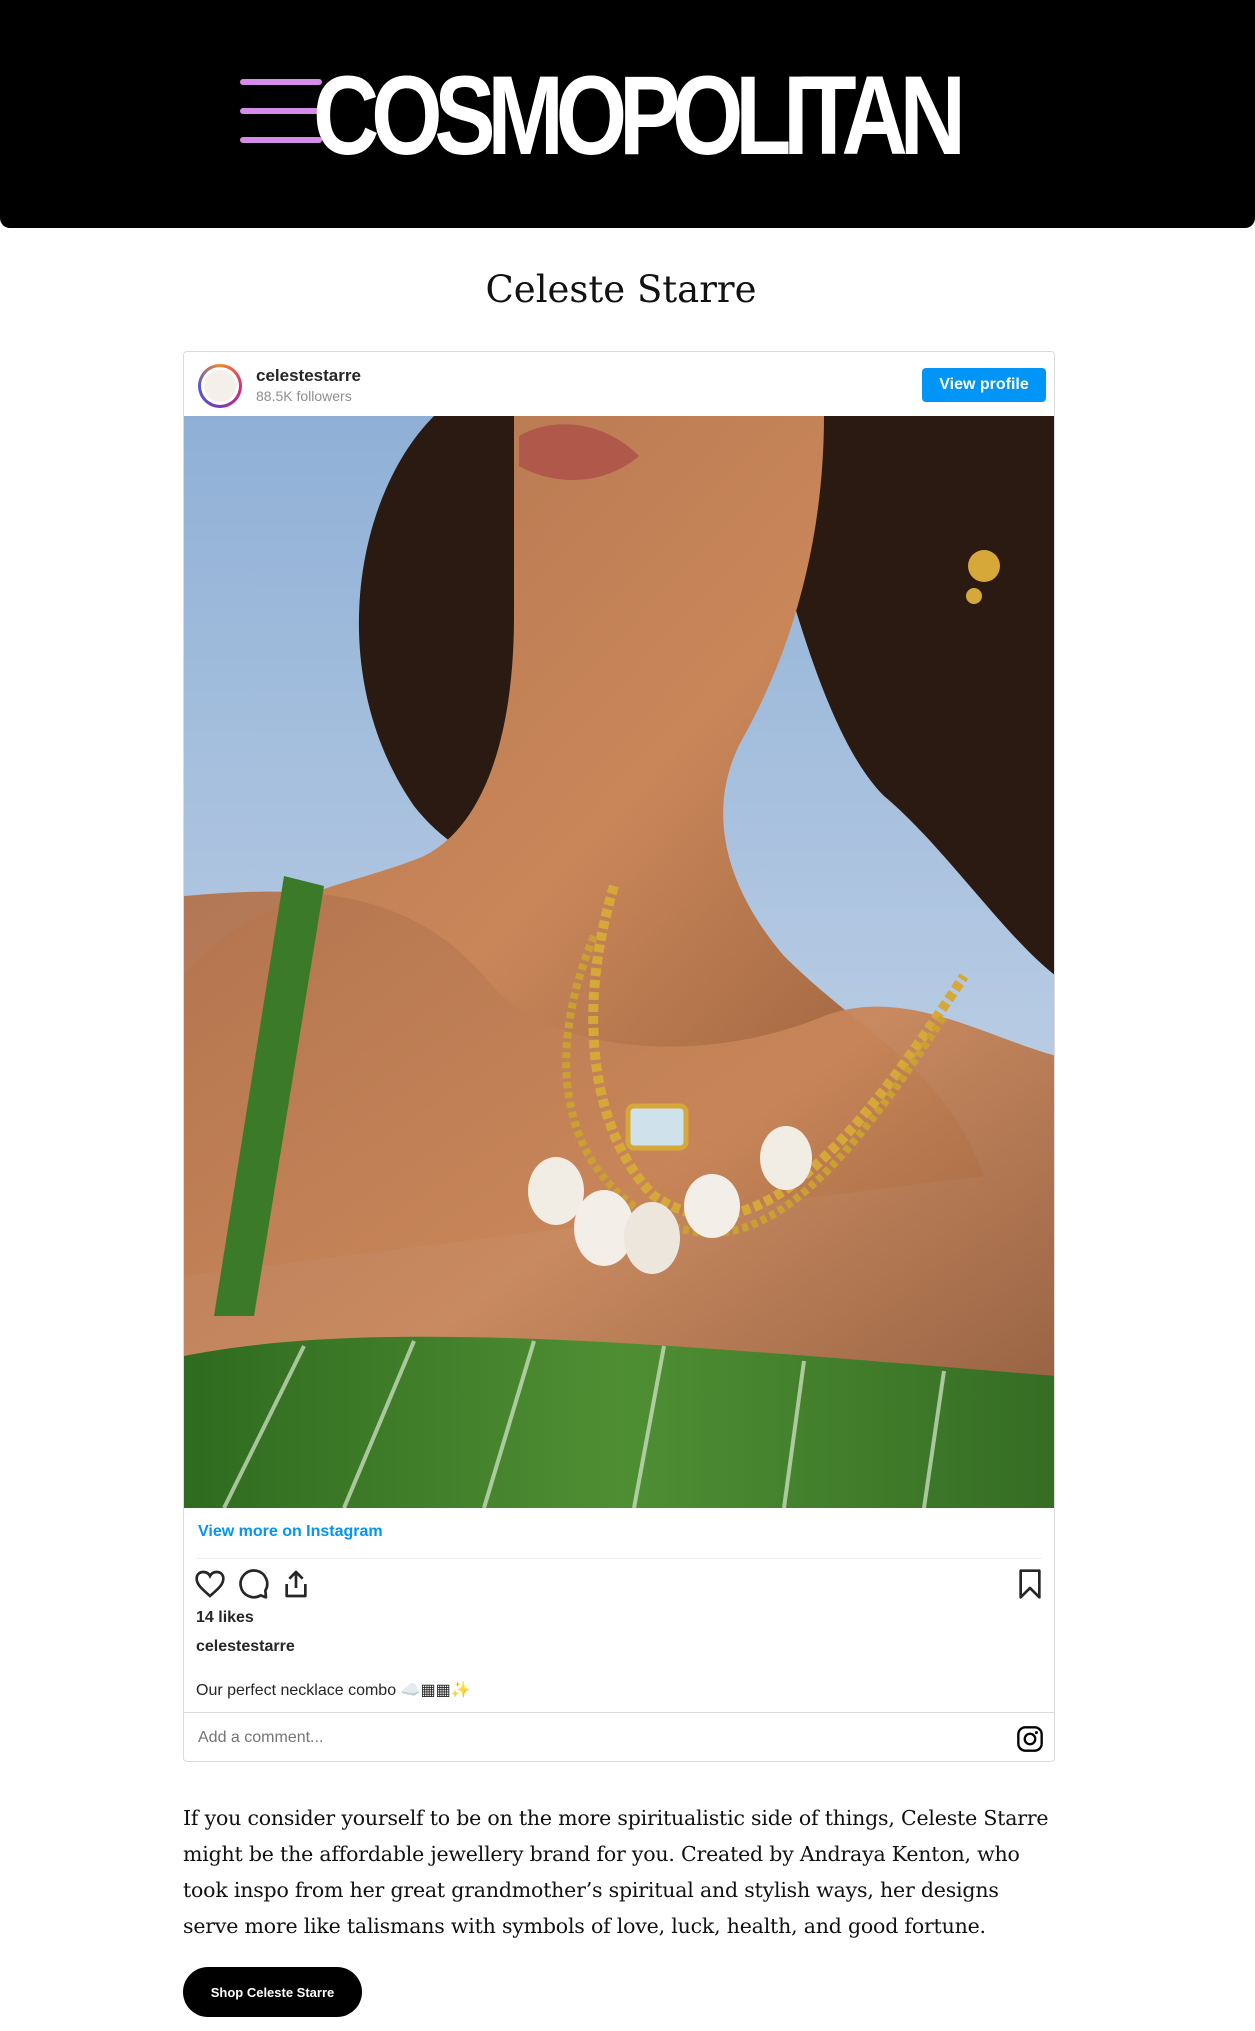 The width and height of the screenshot is (1255, 2031). Describe the element at coordinates (984, 385) in the screenshot. I see `view-profile-button: View profile` at that location.